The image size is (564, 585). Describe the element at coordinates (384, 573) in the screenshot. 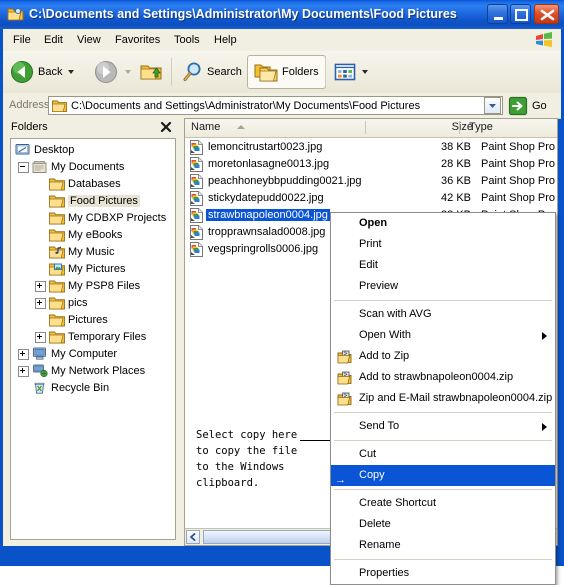

I see `menu-item-label: Properties` at that location.